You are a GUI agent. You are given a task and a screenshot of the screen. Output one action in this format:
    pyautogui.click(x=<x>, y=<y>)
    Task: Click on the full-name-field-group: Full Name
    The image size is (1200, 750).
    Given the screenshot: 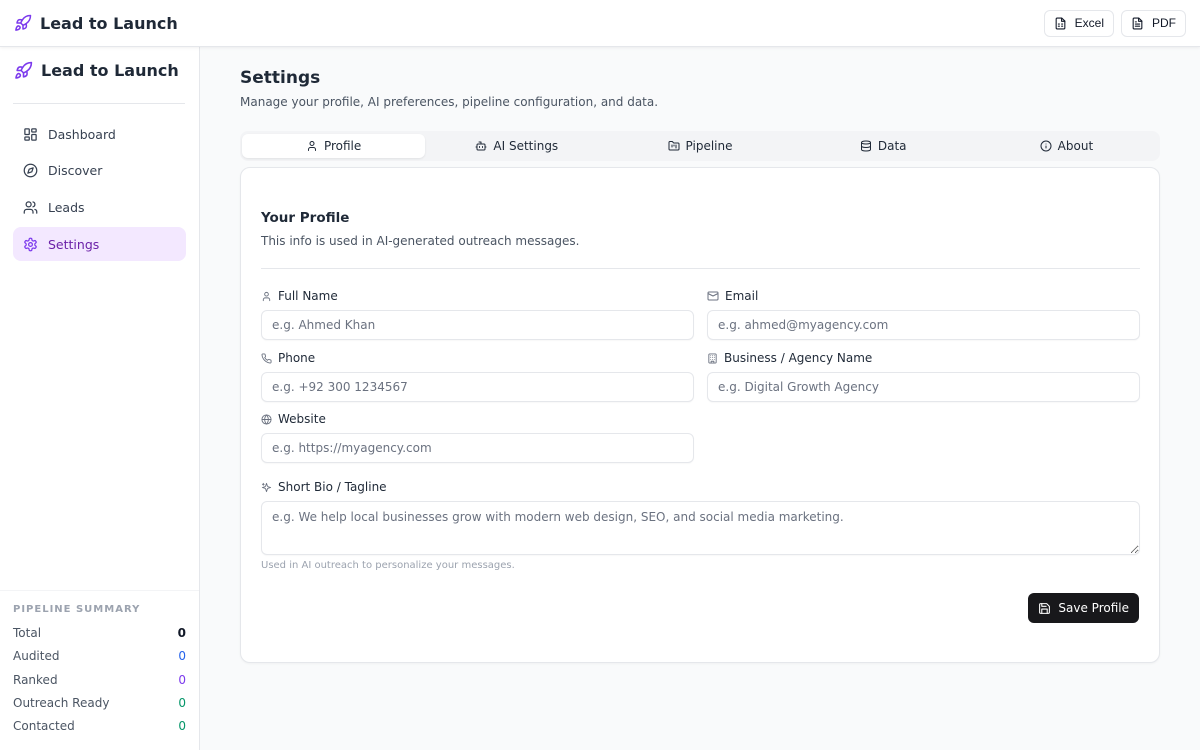 What is the action you would take?
    pyautogui.click(x=477, y=314)
    